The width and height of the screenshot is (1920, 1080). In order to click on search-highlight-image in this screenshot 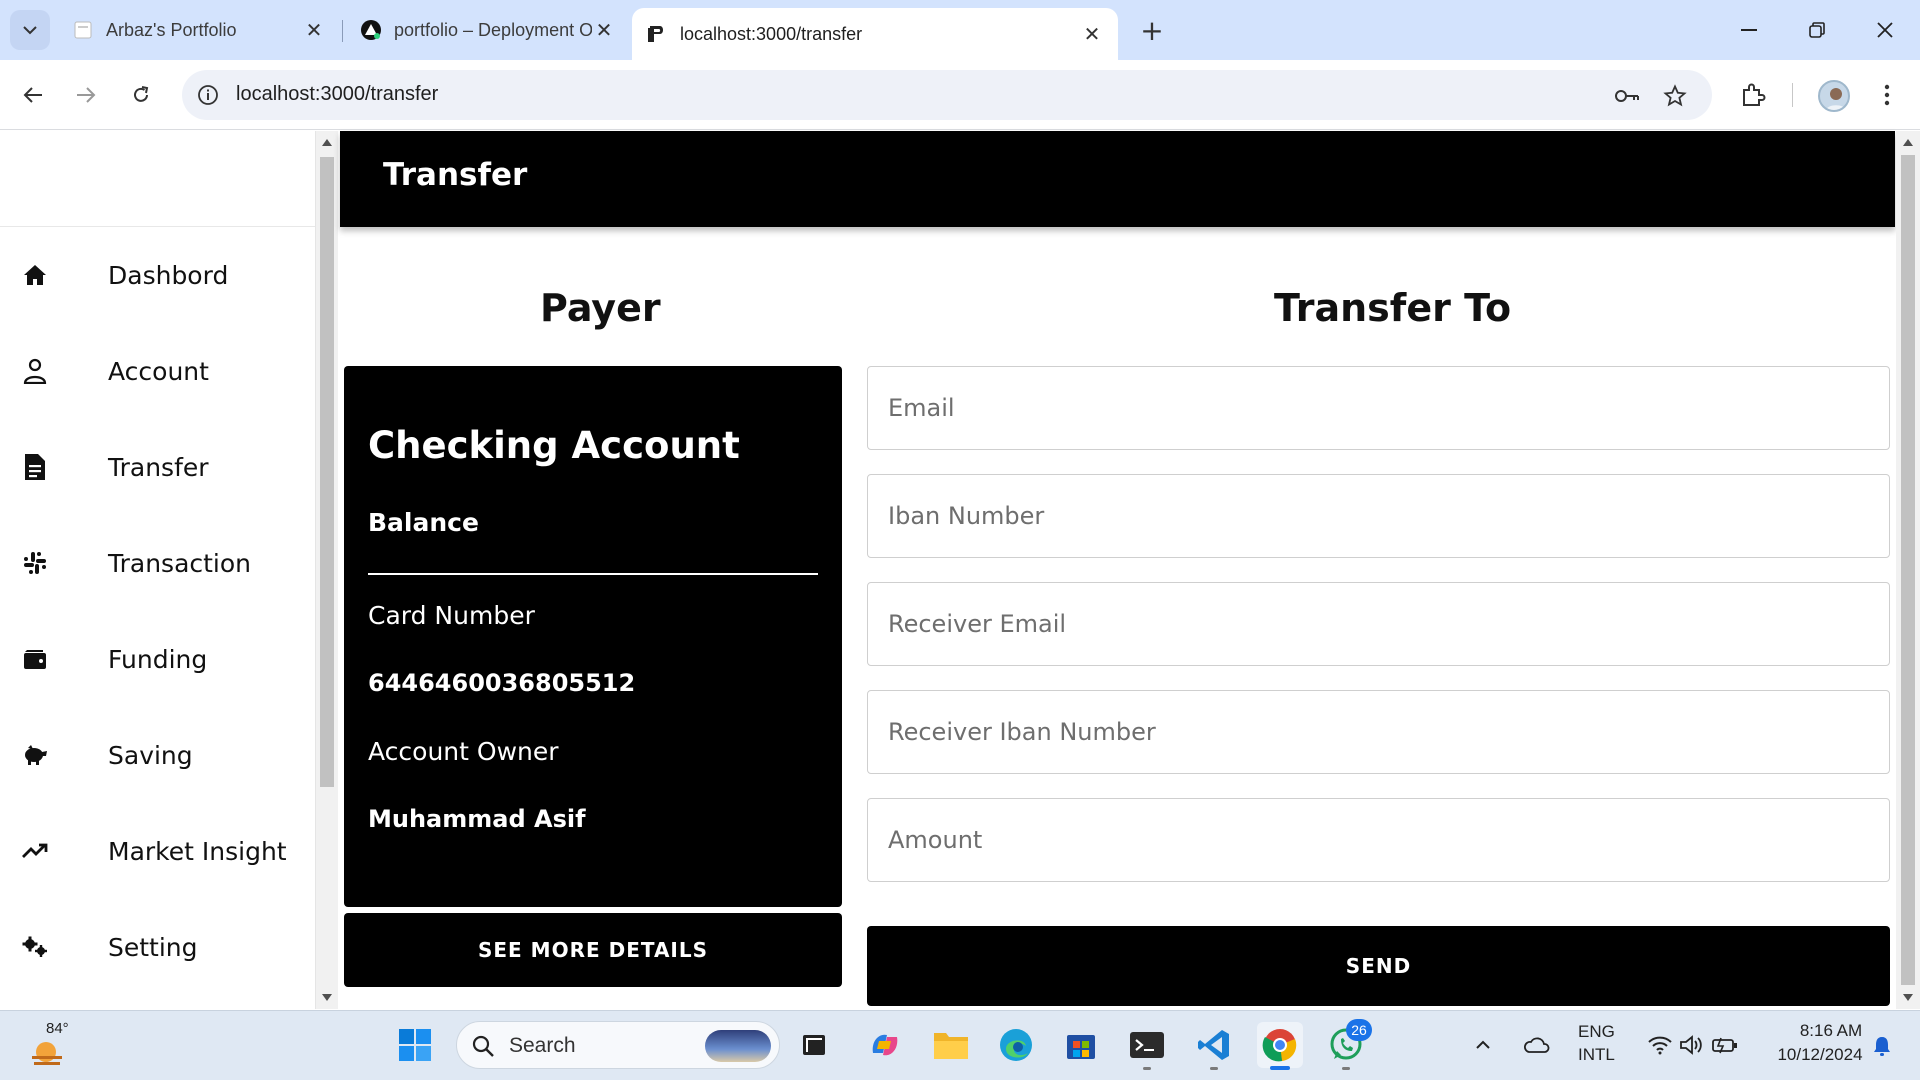, I will do `click(738, 1046)`.